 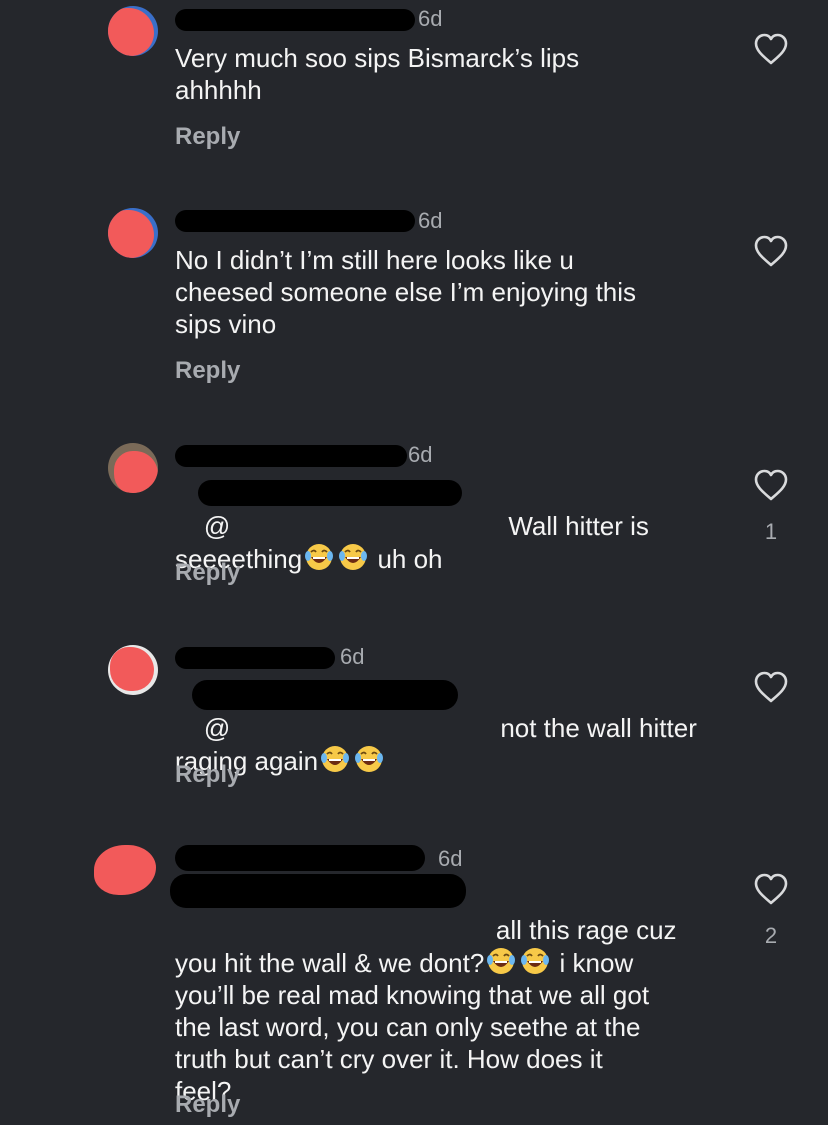 What do you see at coordinates (598, 728) in the screenshot?
I see `comment-text-line1: not the wall hitter` at bounding box center [598, 728].